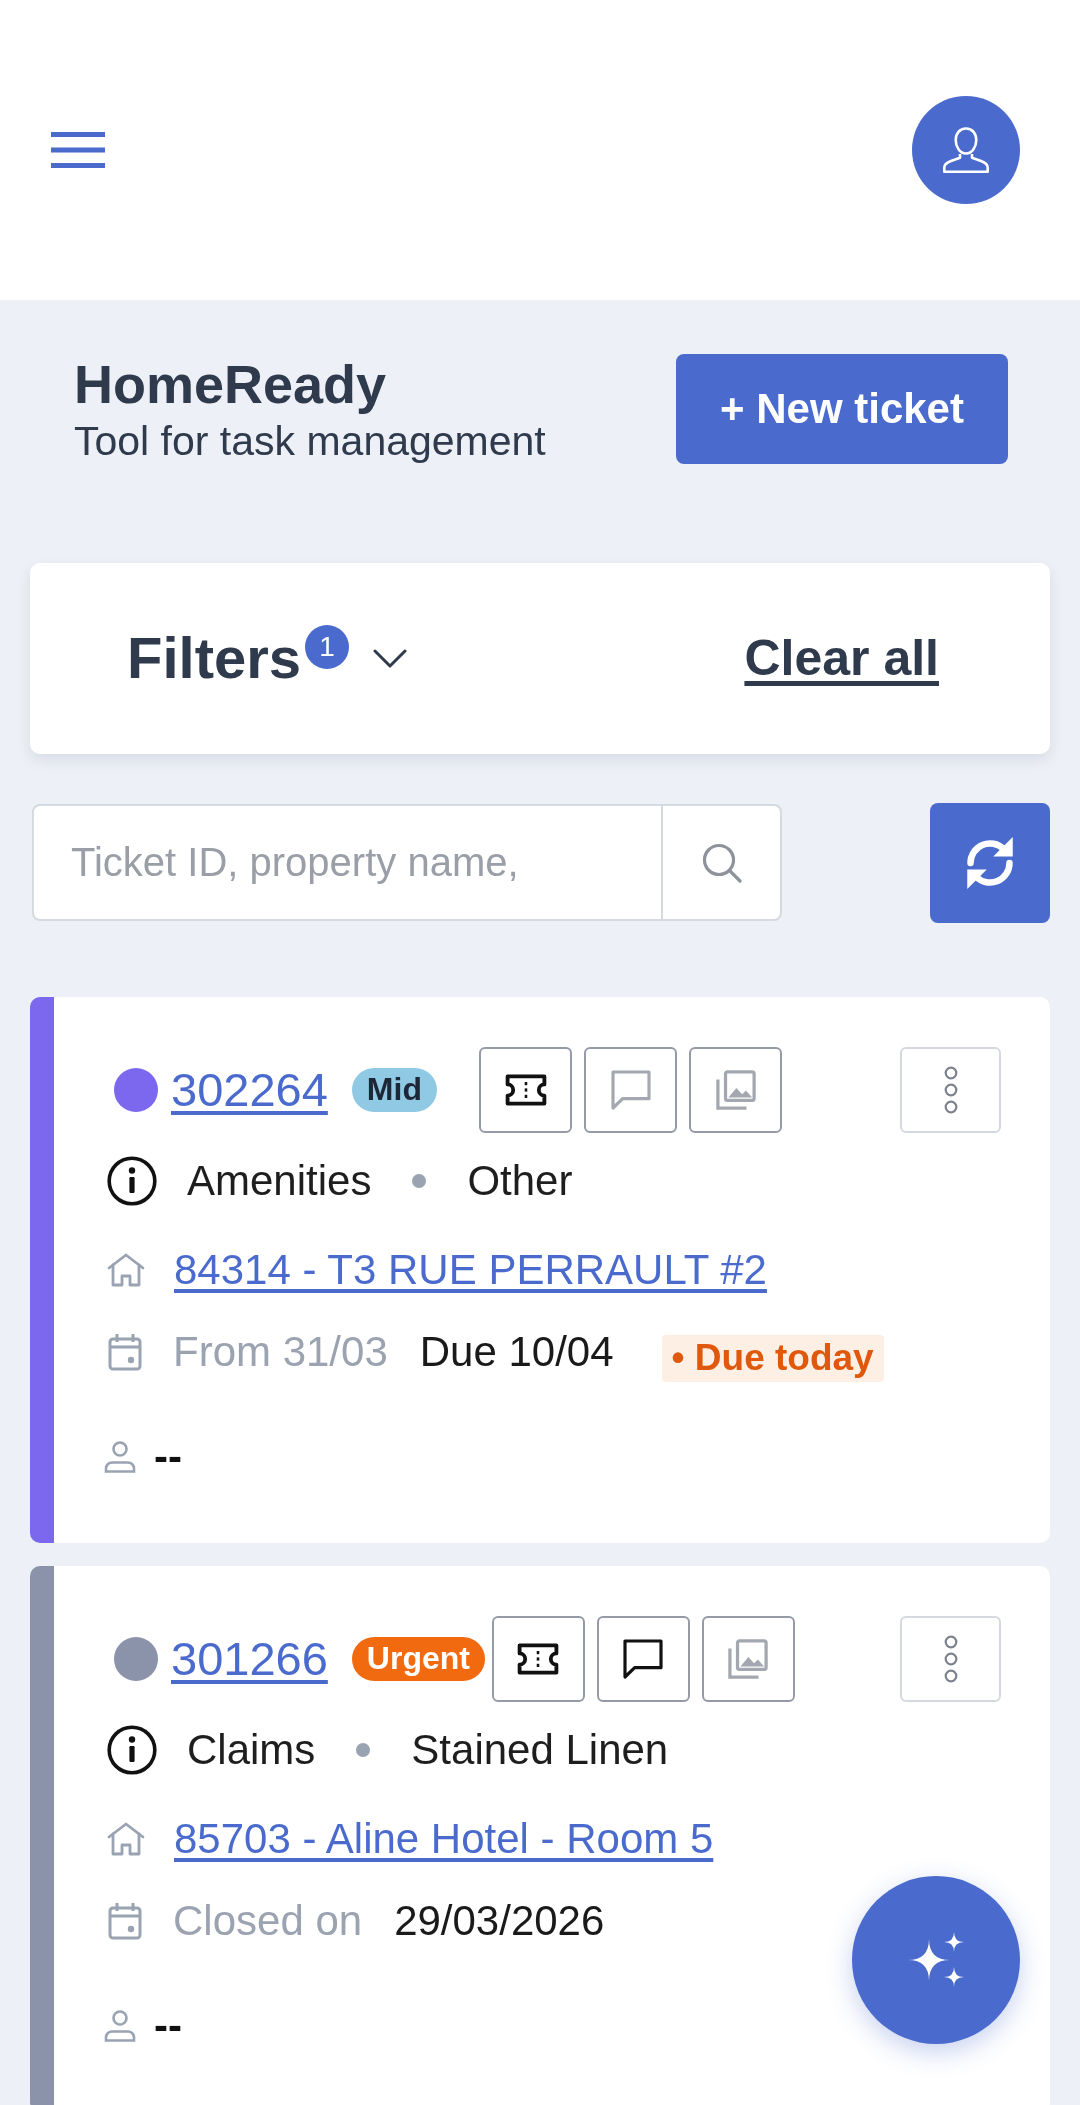  Describe the element at coordinates (346, 863) in the screenshot. I see `search-field: Ticket ID, property name,` at that location.